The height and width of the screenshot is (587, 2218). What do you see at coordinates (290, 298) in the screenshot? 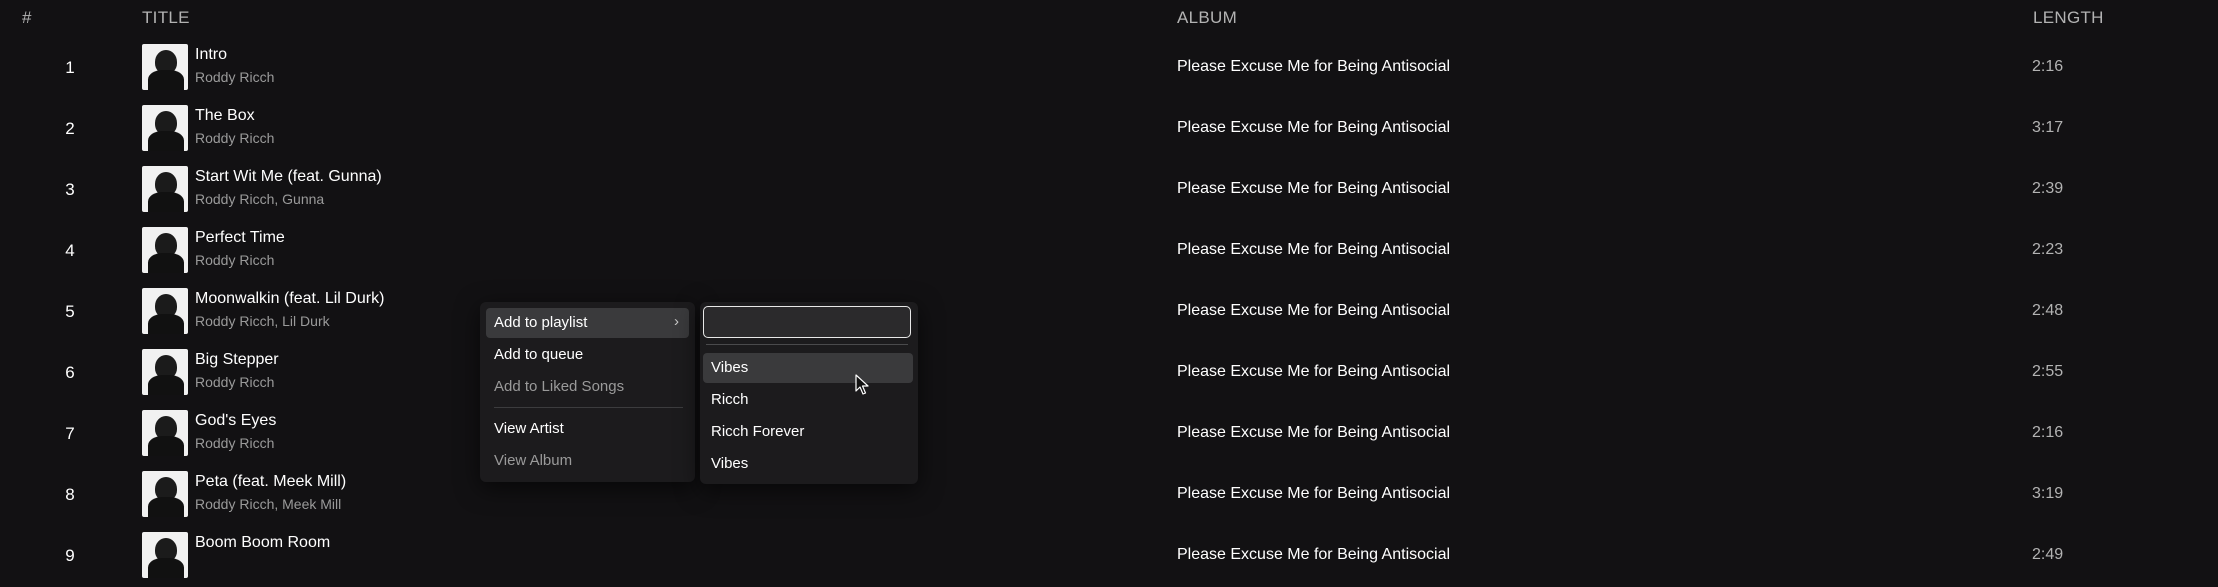
I see `track-title: Moonwalkin (feat. Lil Durk)` at bounding box center [290, 298].